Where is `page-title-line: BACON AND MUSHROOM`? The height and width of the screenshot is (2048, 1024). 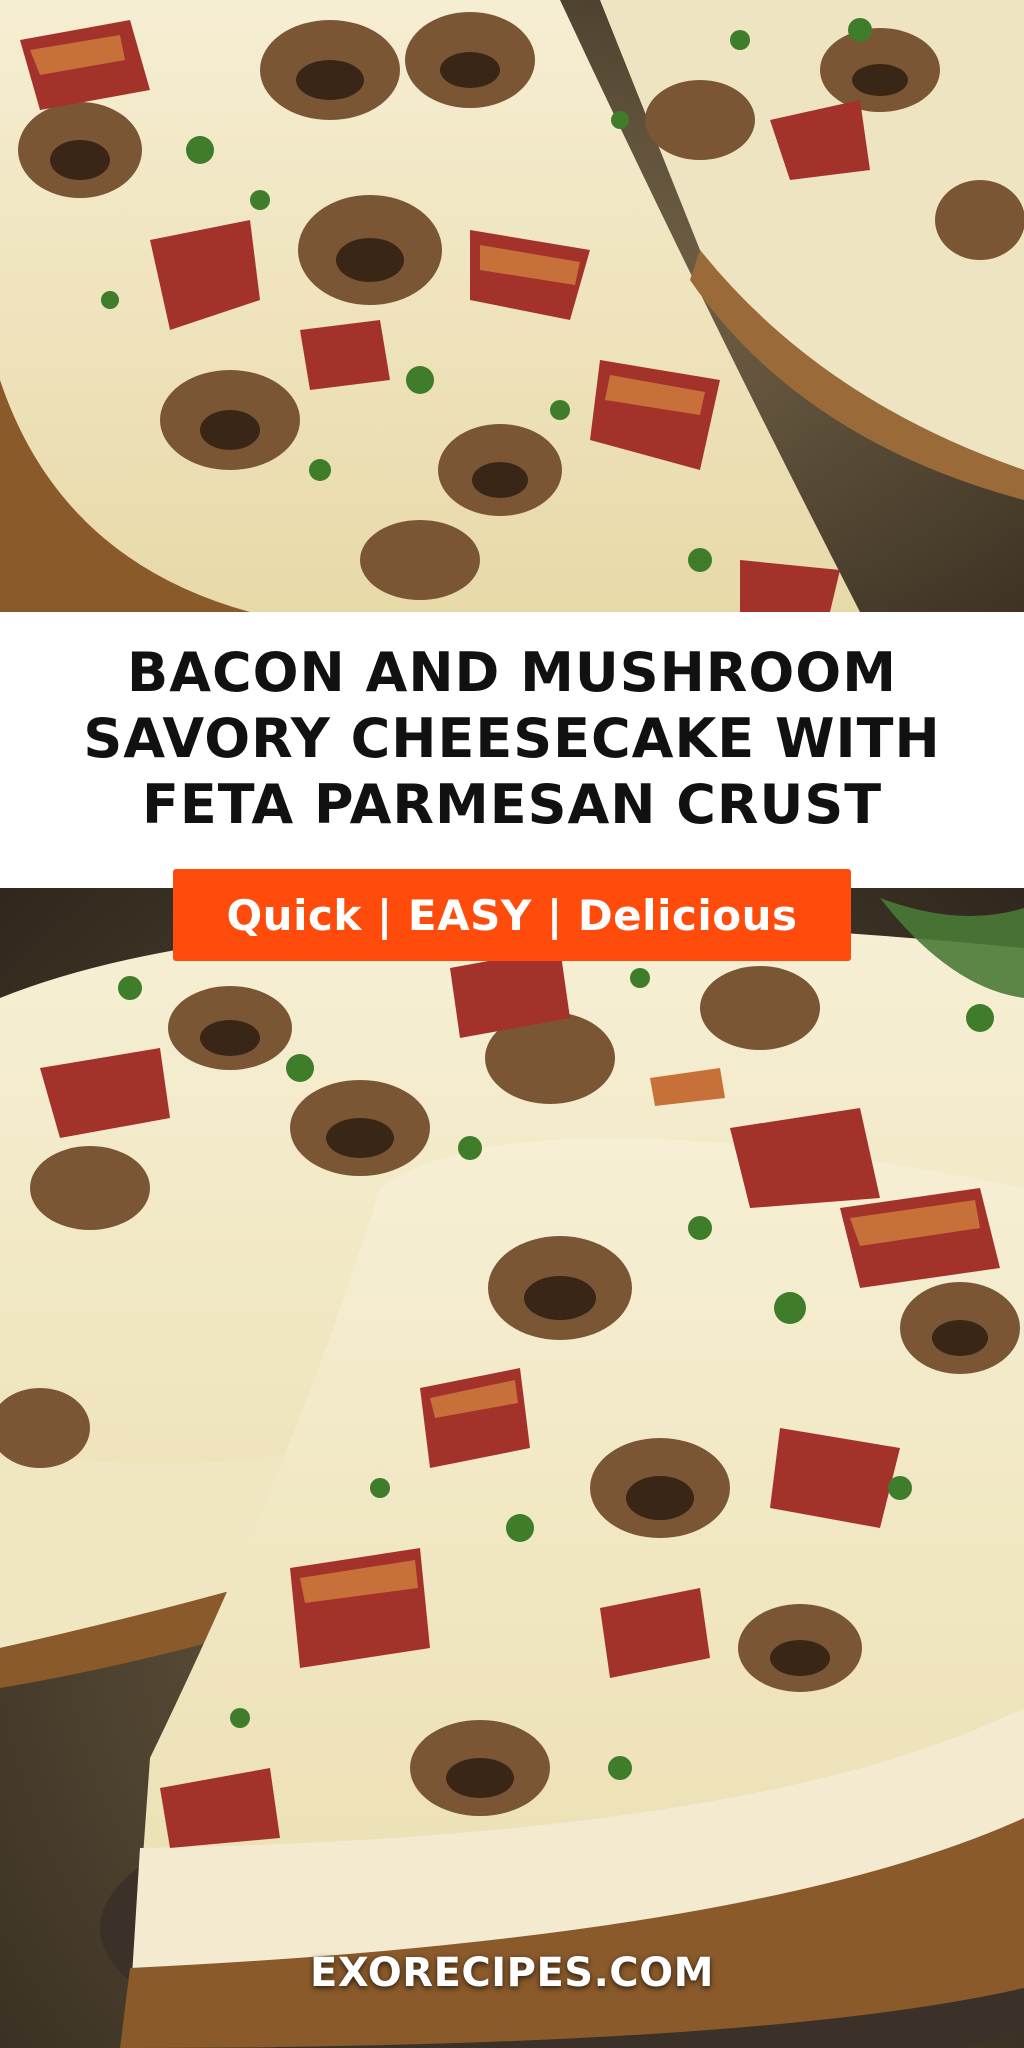 page-title-line: BACON AND MUSHROOM is located at coordinates (512, 672).